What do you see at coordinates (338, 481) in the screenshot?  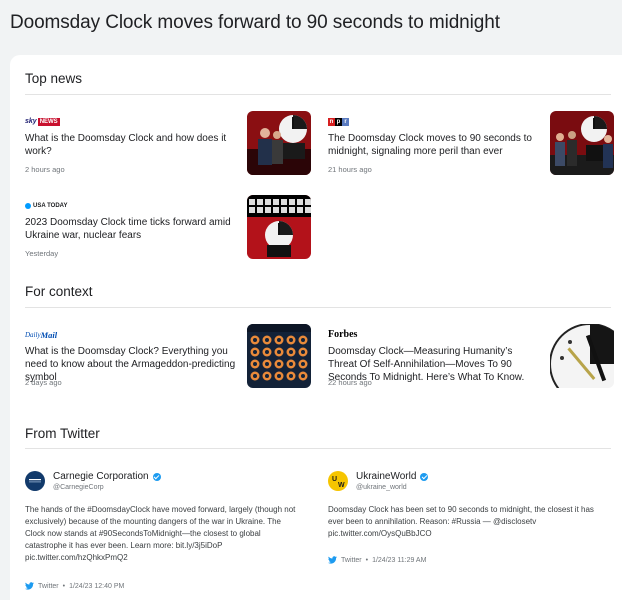 I see `ukraineworld-avatar: U W` at bounding box center [338, 481].